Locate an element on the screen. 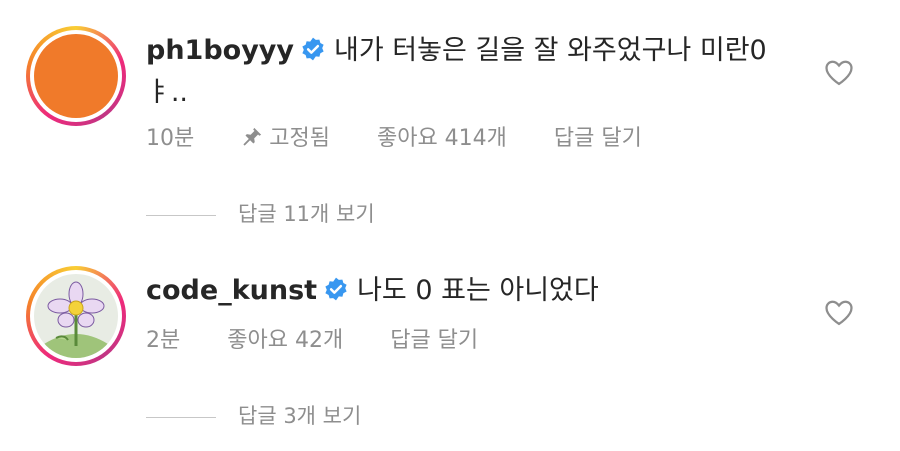 The image size is (900, 451). view-replies-button: 답글 11개 보기 is located at coordinates (260, 213).